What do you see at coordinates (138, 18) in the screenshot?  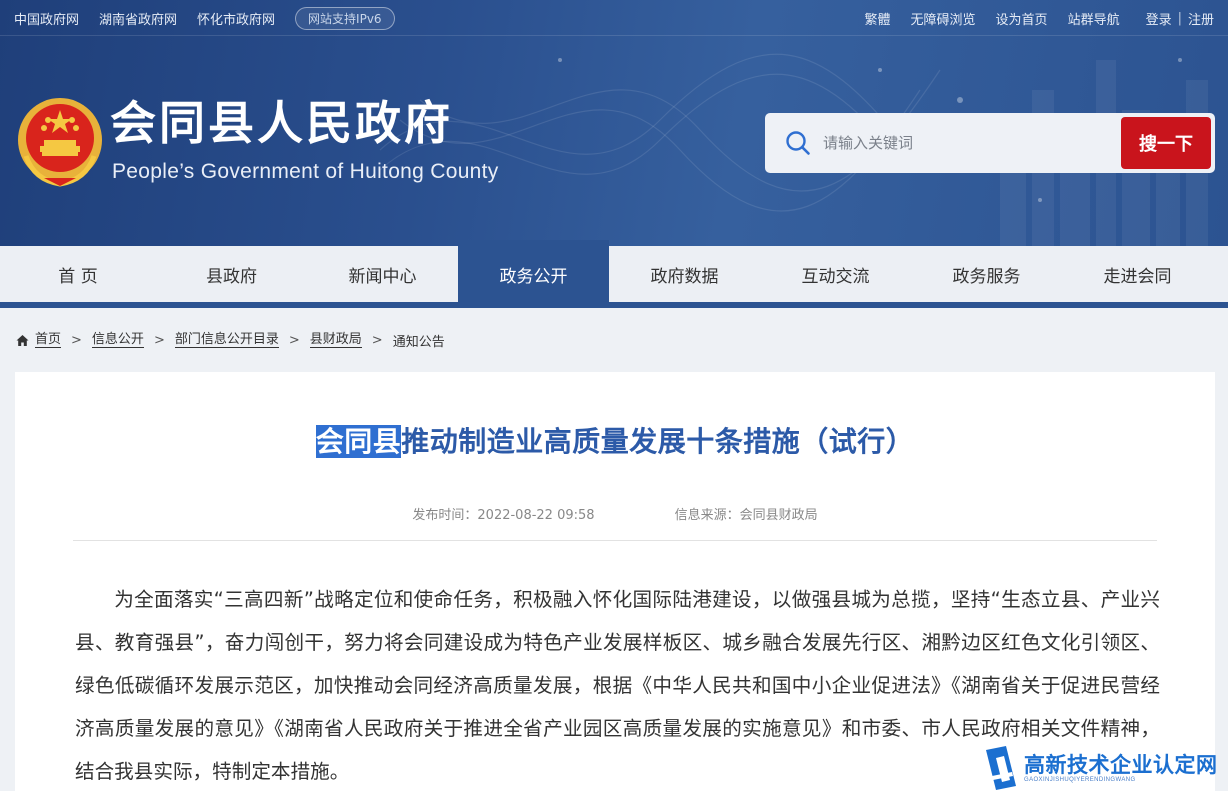 I see `link-hunan-gov: 湖南省政府网` at bounding box center [138, 18].